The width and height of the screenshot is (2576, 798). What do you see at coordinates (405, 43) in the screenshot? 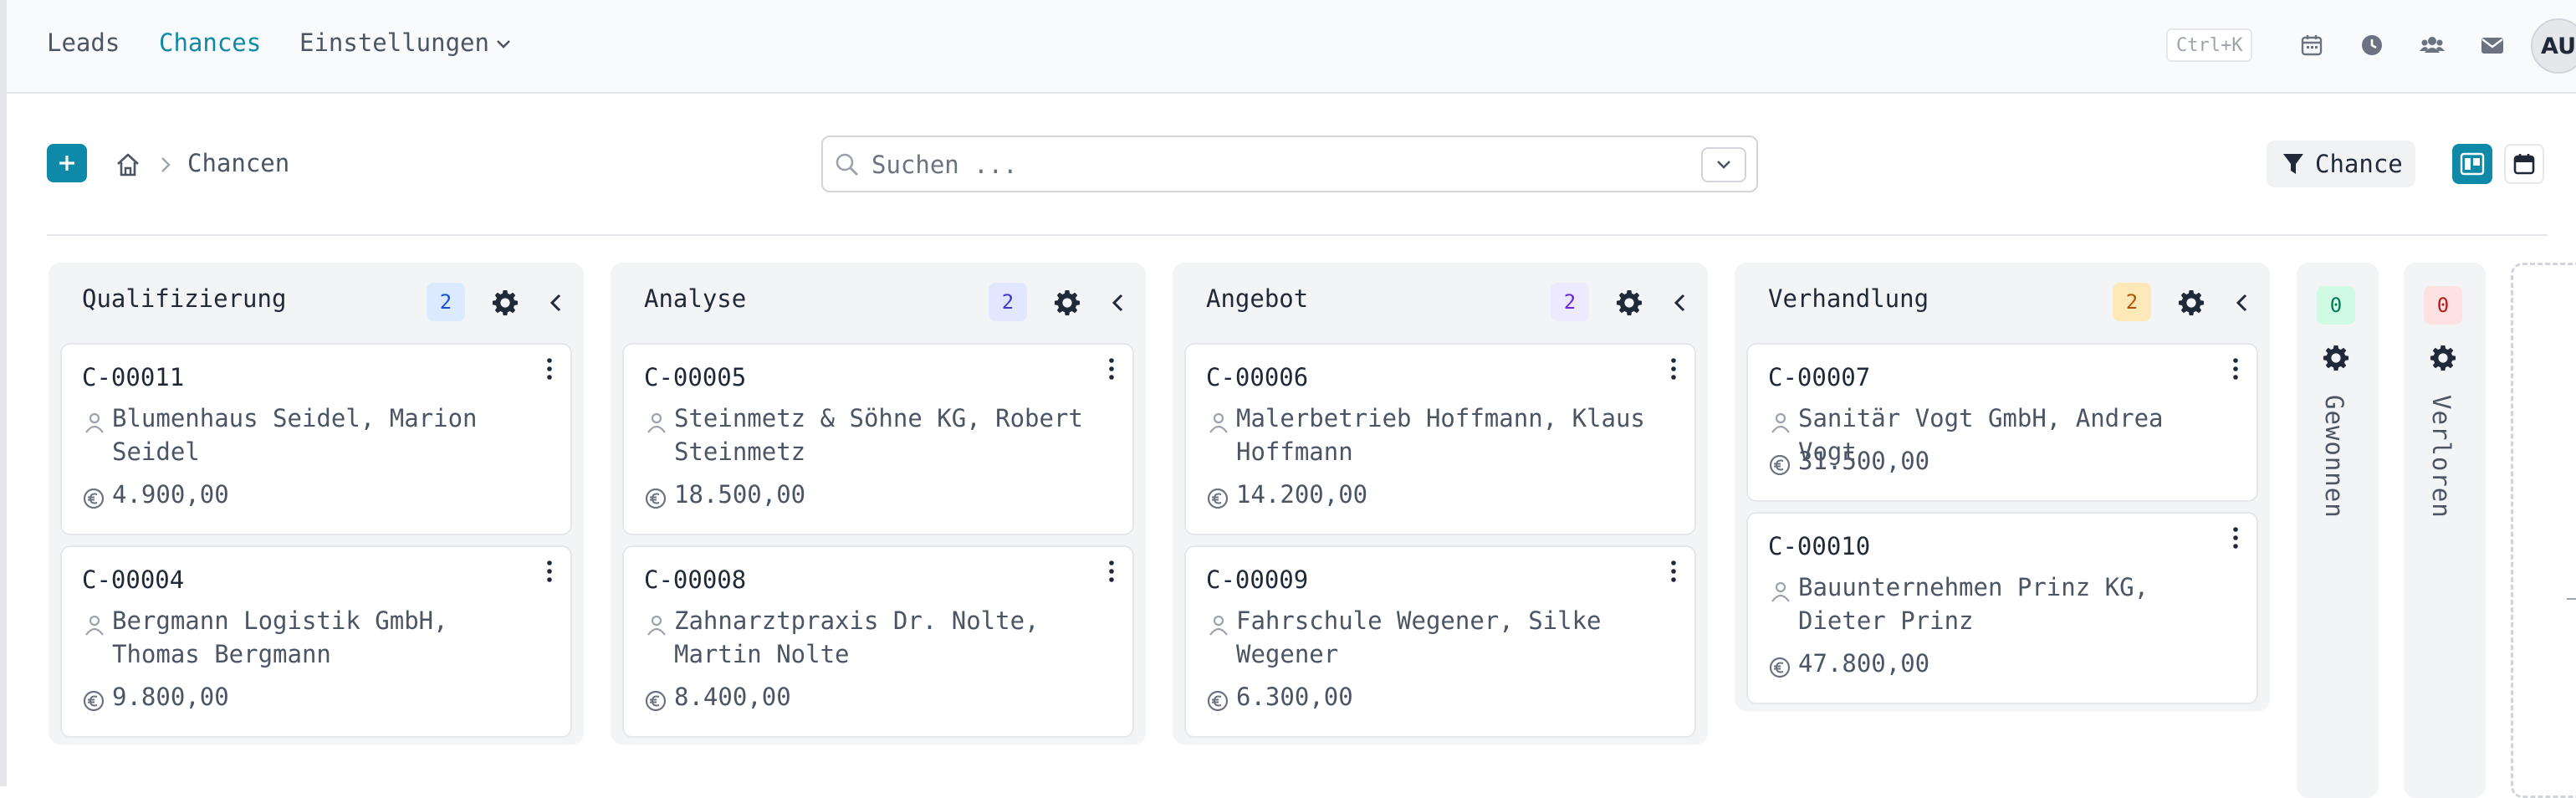
I see `nav-einstellungen: Einstellungen` at bounding box center [405, 43].